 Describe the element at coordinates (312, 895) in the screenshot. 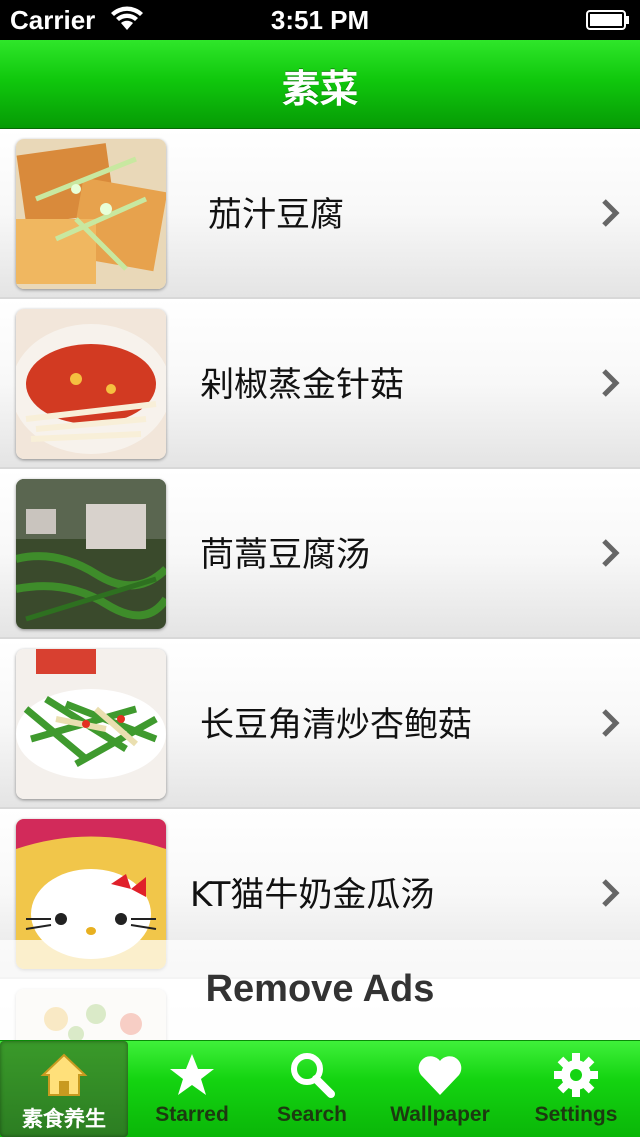

I see `recipe-title: KT猫牛奶金瓜汤` at that location.